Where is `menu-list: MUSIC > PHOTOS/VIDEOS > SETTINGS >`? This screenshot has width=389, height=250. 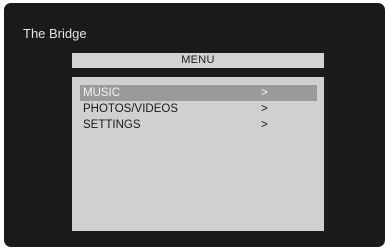 menu-list: MUSIC > PHOTOS/VIDEOS > SETTINGS > is located at coordinates (198, 109).